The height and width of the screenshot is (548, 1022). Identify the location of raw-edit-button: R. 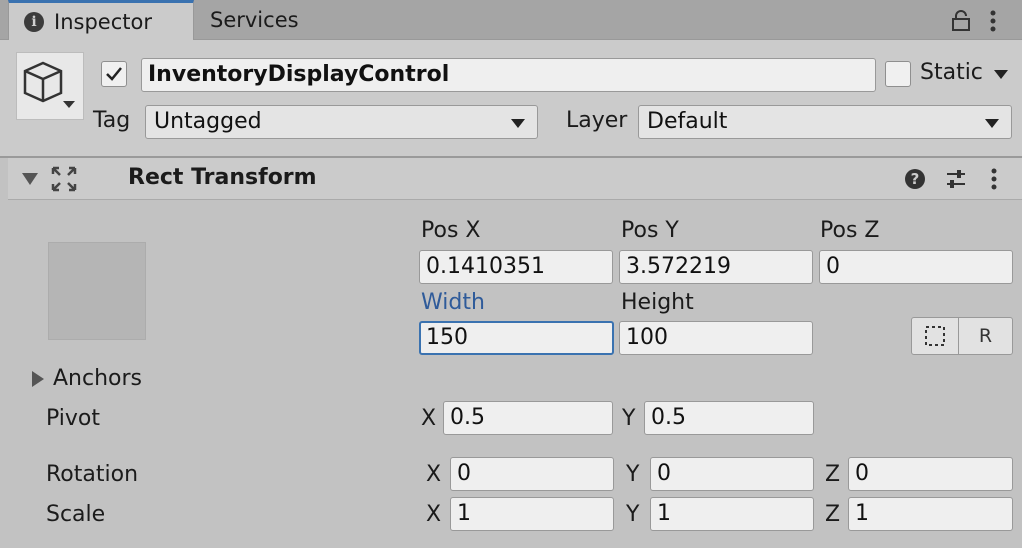
(985, 336).